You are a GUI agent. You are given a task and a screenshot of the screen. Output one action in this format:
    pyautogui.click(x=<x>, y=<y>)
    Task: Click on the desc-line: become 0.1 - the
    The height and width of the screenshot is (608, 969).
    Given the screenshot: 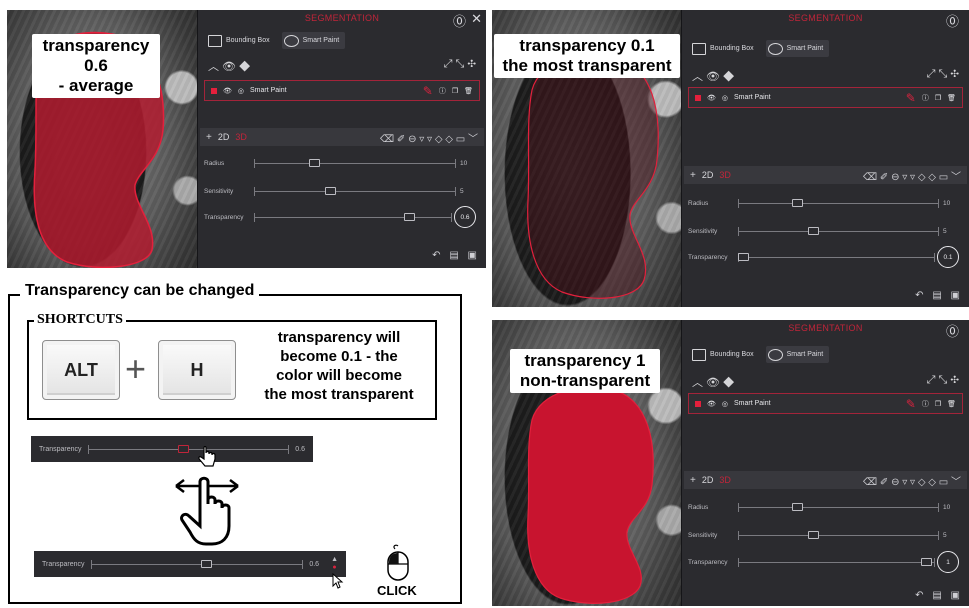 What is the action you would take?
    pyautogui.click(x=339, y=356)
    